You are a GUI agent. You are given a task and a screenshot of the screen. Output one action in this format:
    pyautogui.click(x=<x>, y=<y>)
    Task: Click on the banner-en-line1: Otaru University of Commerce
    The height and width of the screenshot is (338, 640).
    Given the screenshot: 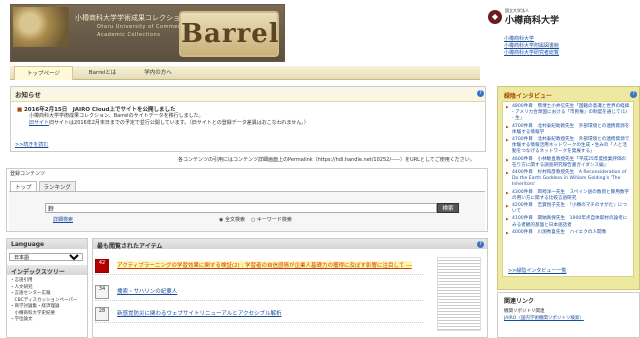 What is the action you would take?
    pyautogui.click(x=142, y=27)
    